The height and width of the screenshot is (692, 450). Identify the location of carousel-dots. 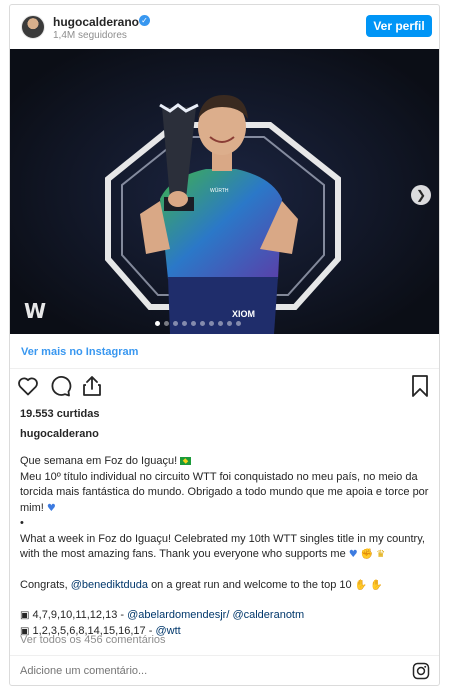
(198, 323).